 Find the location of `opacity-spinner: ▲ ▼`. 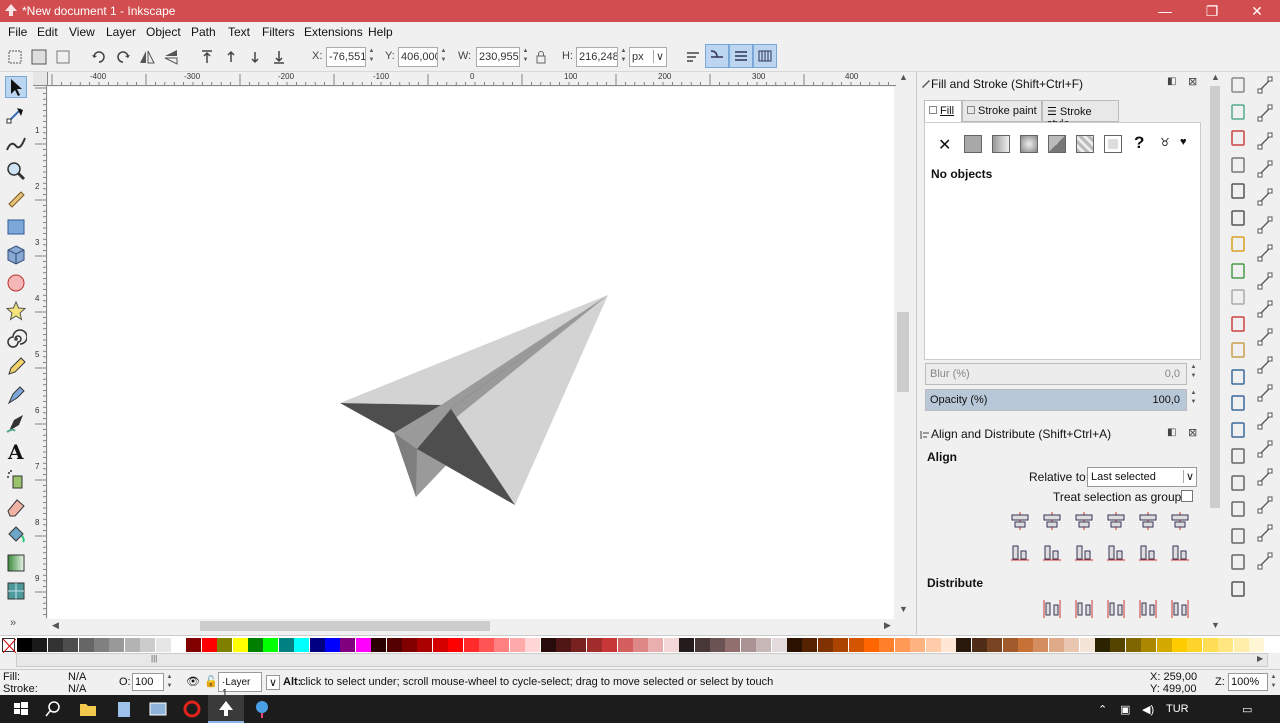

opacity-spinner: ▲ ▼ is located at coordinates (169, 682).